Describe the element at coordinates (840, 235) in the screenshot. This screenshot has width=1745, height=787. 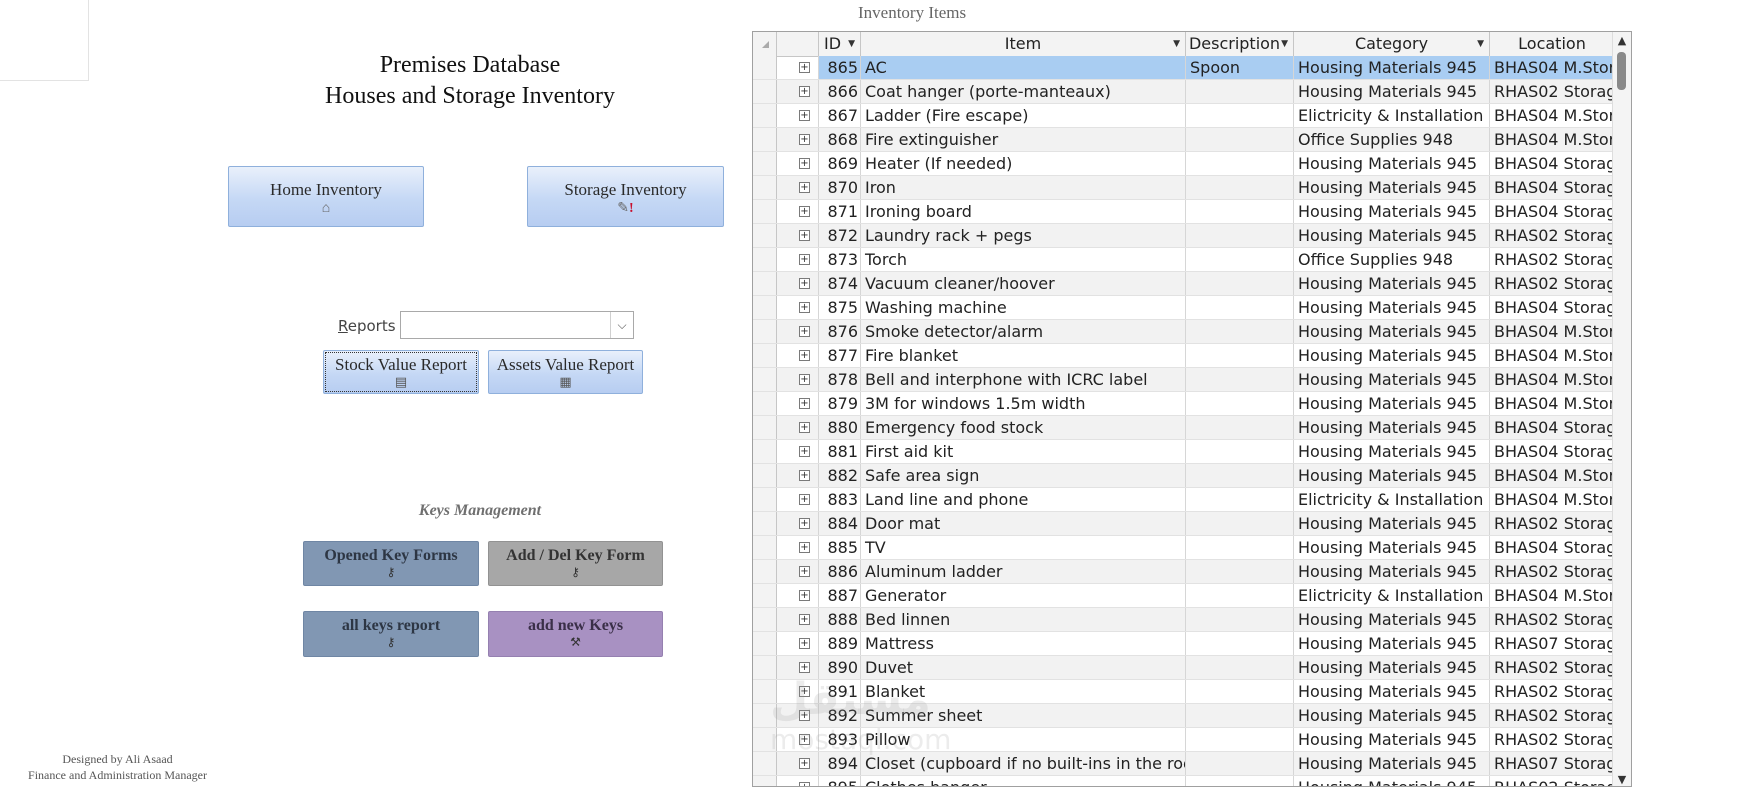
I see `cell-id: 872` at that location.